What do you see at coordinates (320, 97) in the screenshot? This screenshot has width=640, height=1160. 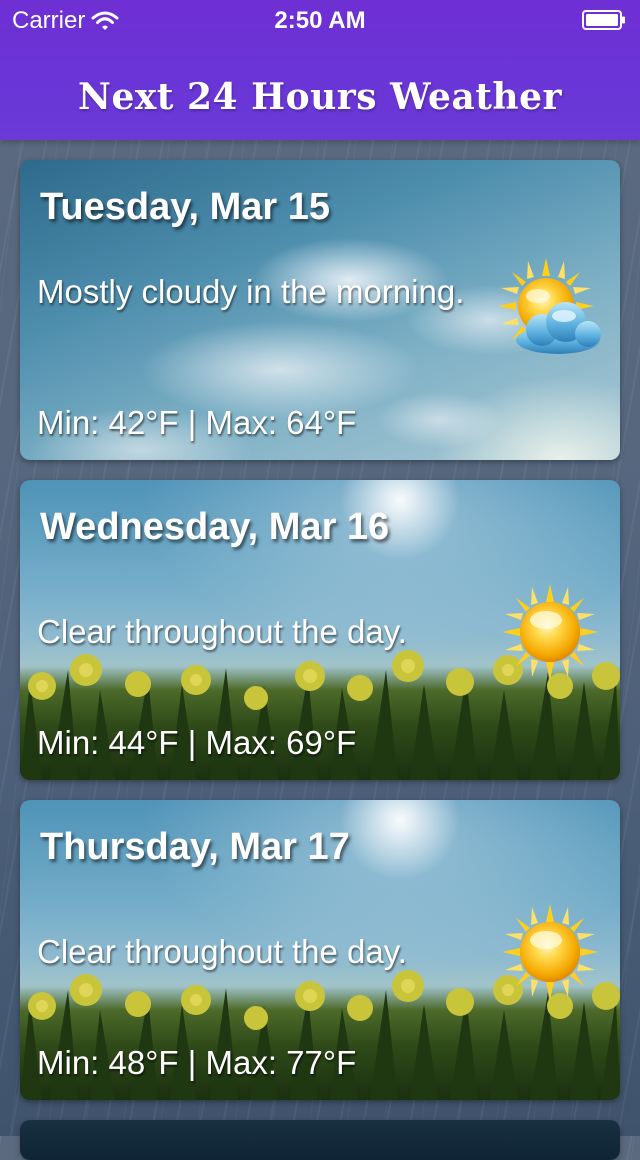 I see `page-title: Next 24 Hours Weather` at bounding box center [320, 97].